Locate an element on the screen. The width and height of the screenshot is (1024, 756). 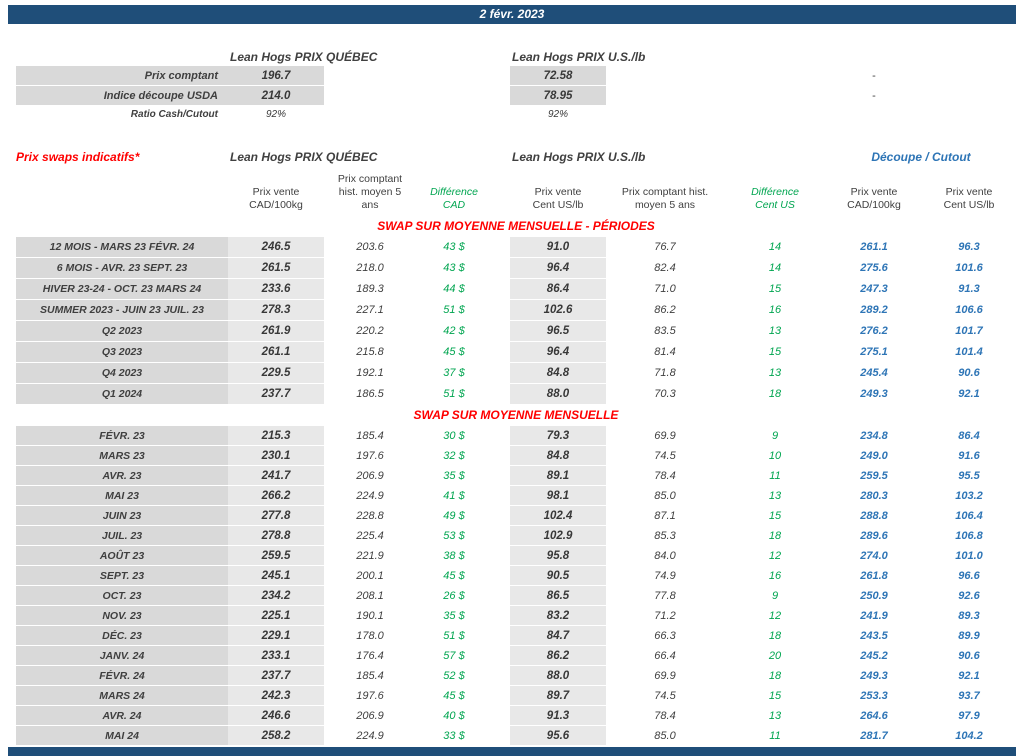
diff-us: 16 is located at coordinates (775, 310).